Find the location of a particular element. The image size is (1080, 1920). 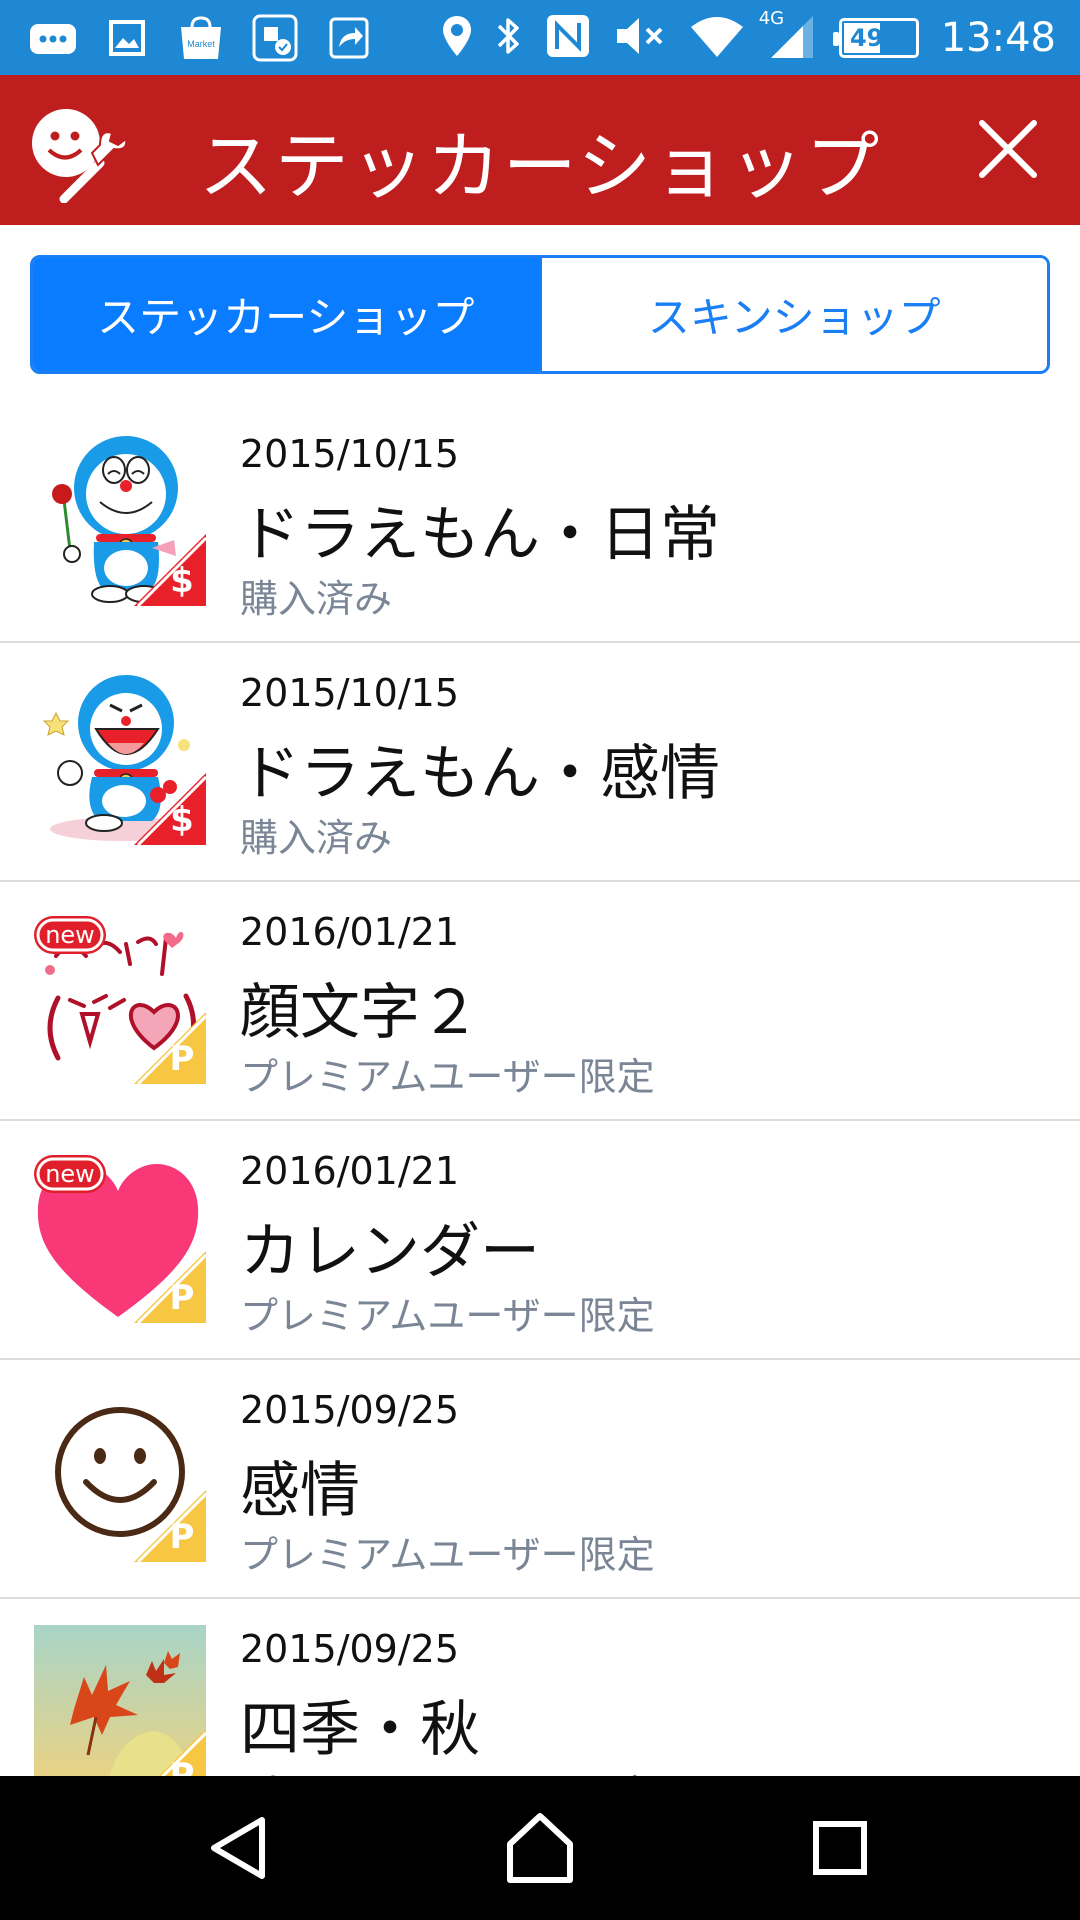

sticker-item-doraemon-daily: $ 2015/10/15 ドラえもん・日常 購入済み is located at coordinates (540, 523).